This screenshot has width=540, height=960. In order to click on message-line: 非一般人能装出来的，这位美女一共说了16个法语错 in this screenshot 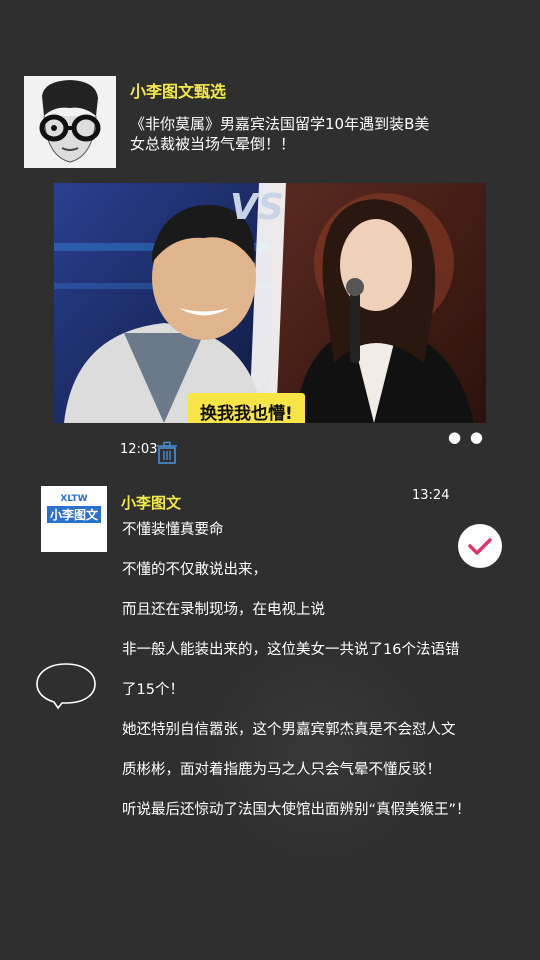, I will do `click(291, 650)`.